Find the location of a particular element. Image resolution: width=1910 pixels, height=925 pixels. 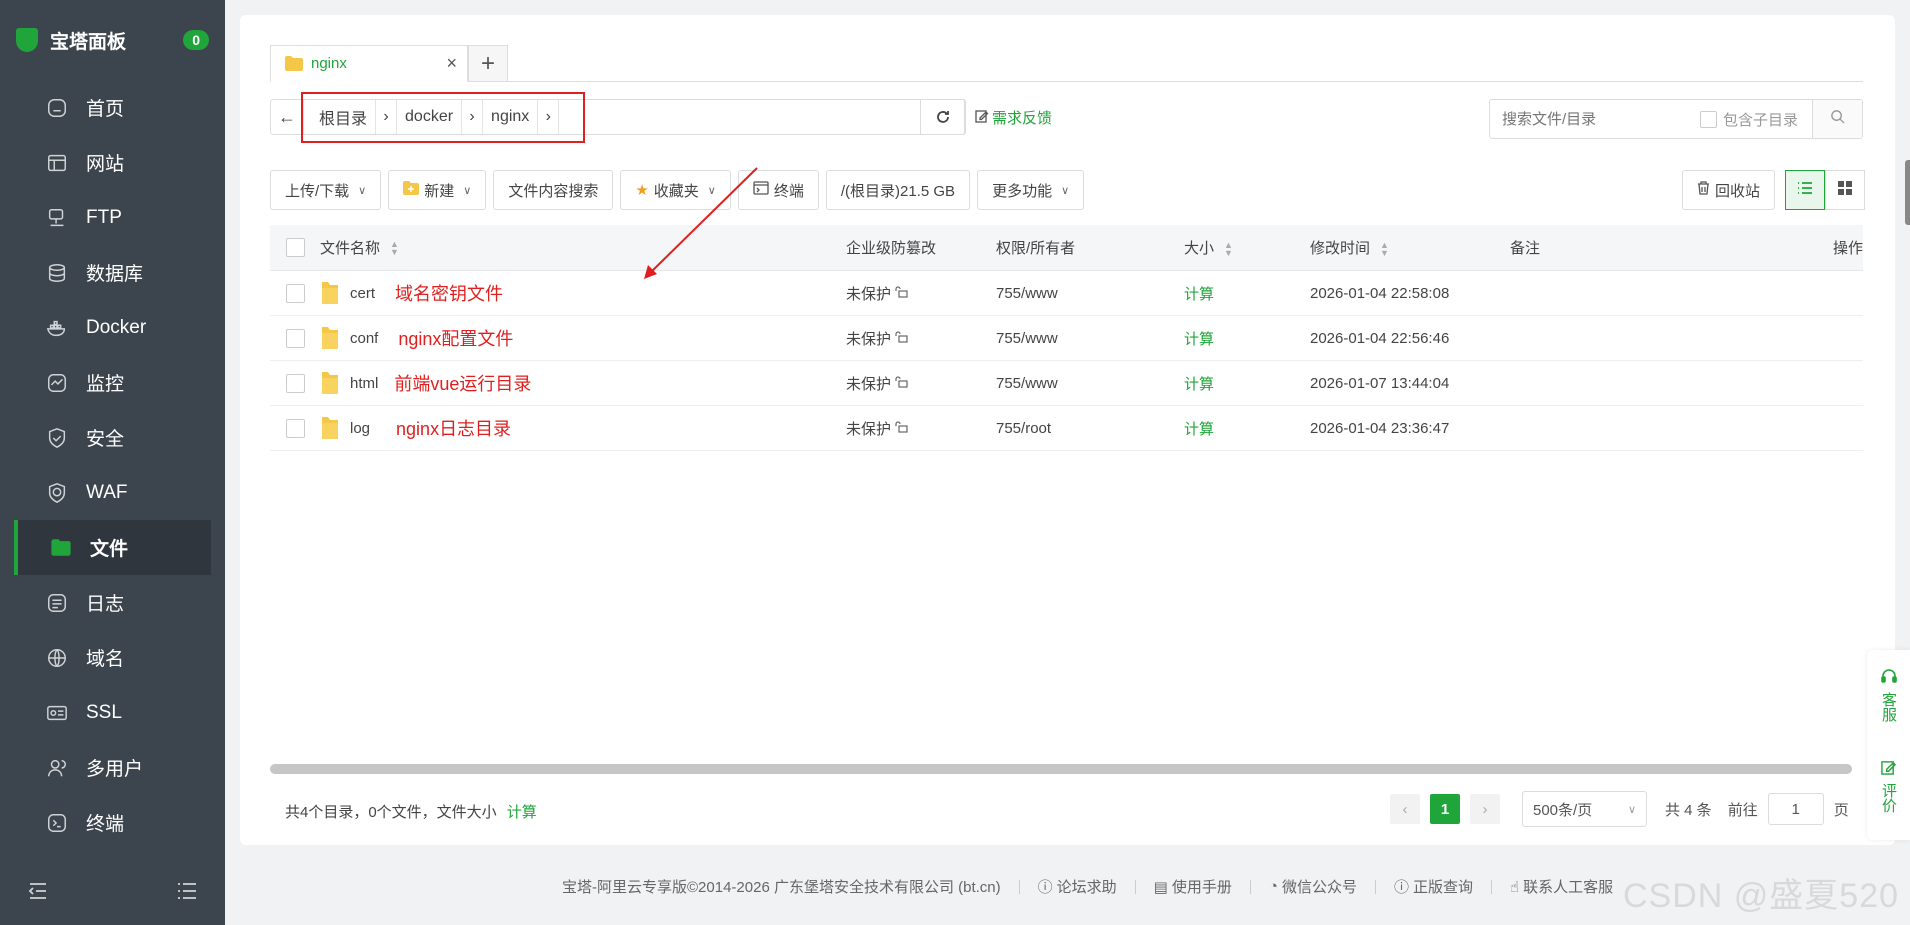

sidebar-item-logs: 日志 is located at coordinates (112, 602).